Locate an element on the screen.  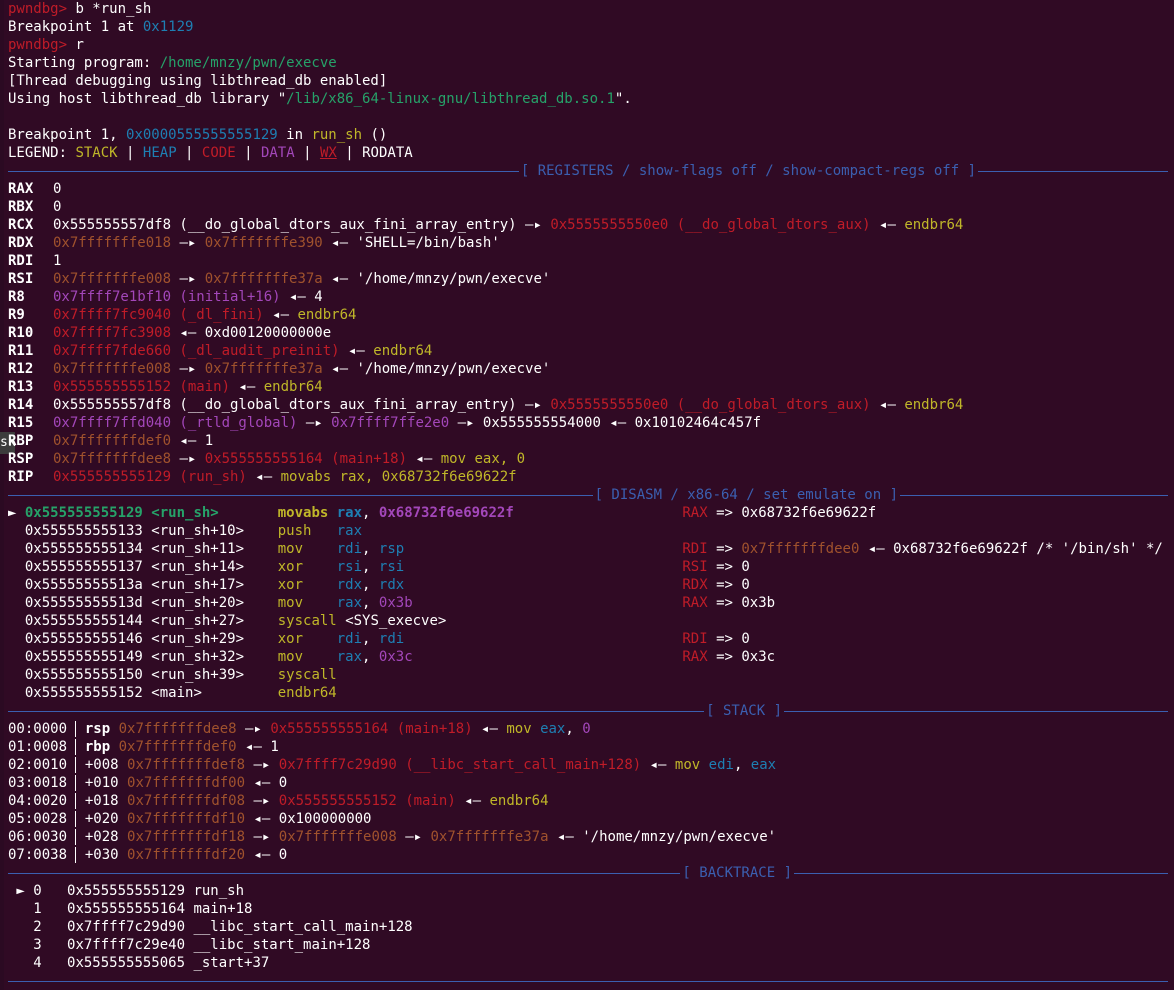
final-value: endbr64 is located at coordinates (934, 225).